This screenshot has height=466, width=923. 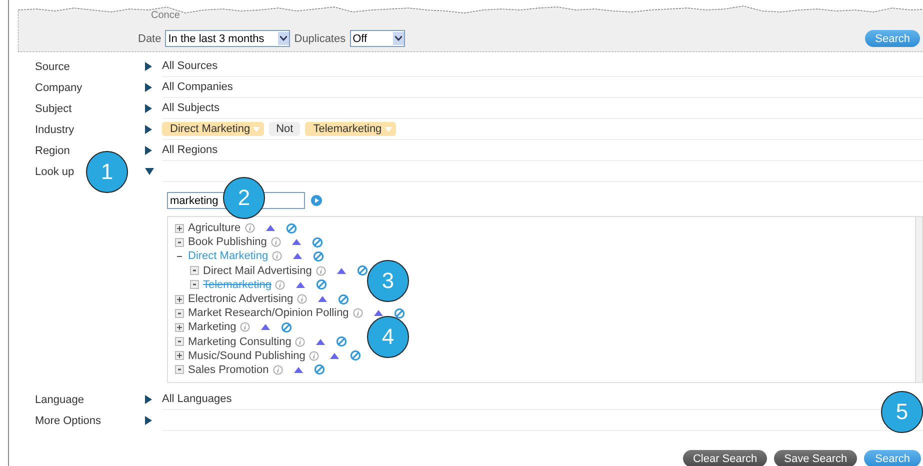 I want to click on filter-label: Industry, so click(x=54, y=130).